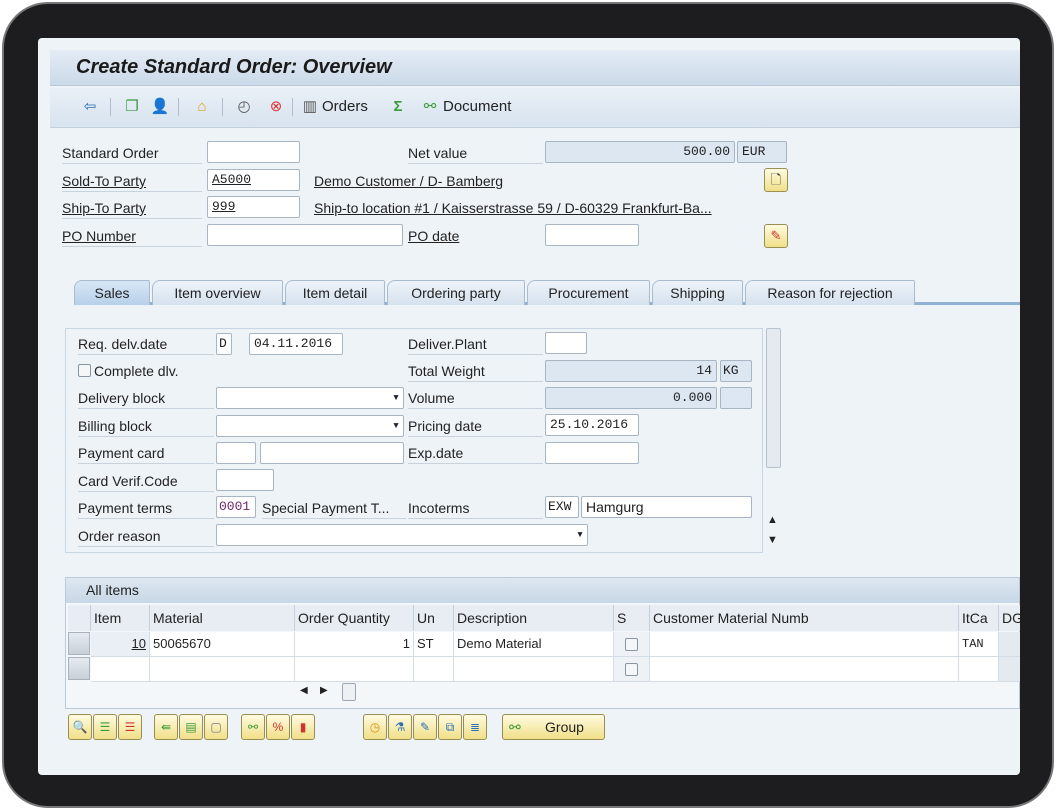  What do you see at coordinates (804, 618) in the screenshot?
I see `column-header-customer-material: Customer Material Numb` at bounding box center [804, 618].